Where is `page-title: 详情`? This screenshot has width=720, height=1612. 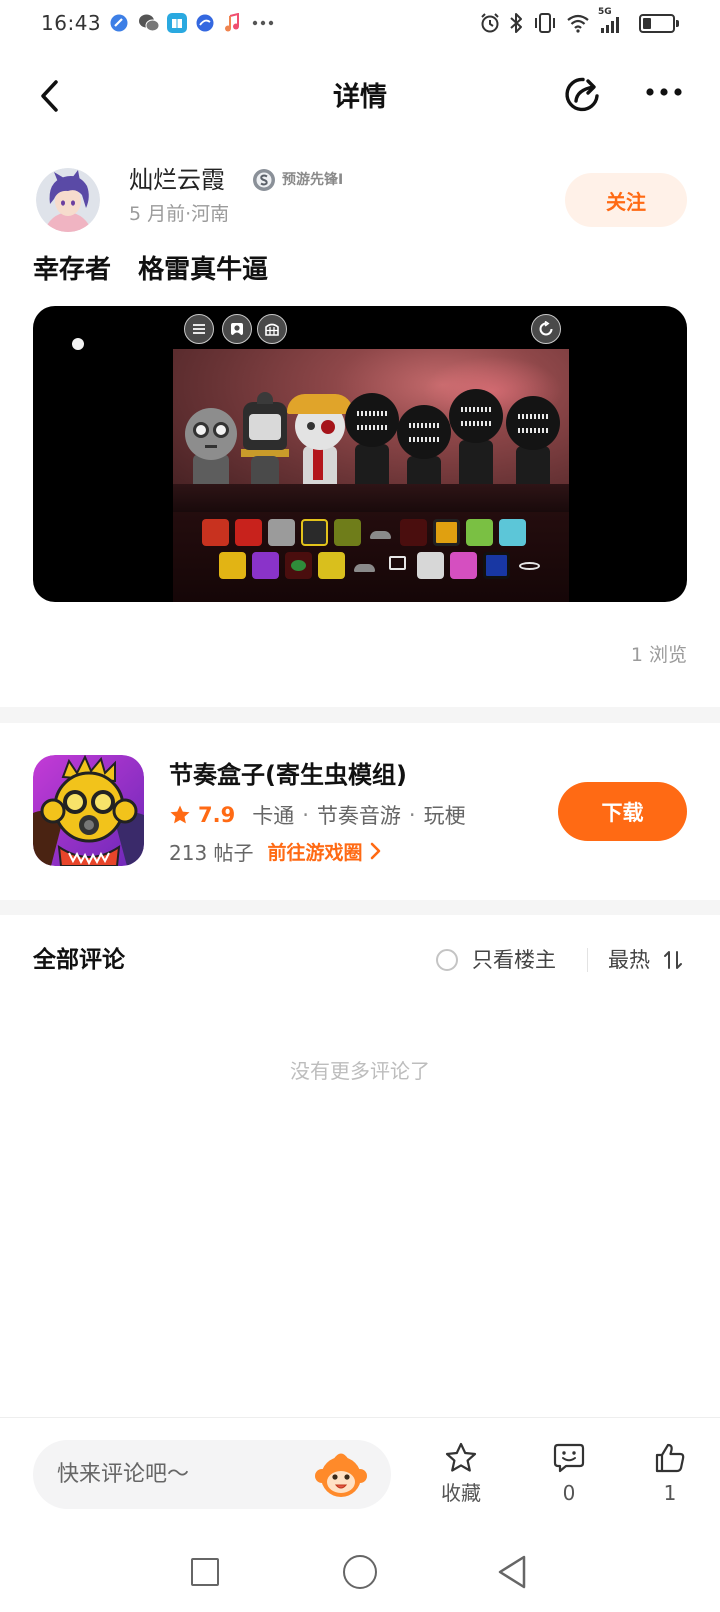
page-title: 详情 is located at coordinates (360, 97).